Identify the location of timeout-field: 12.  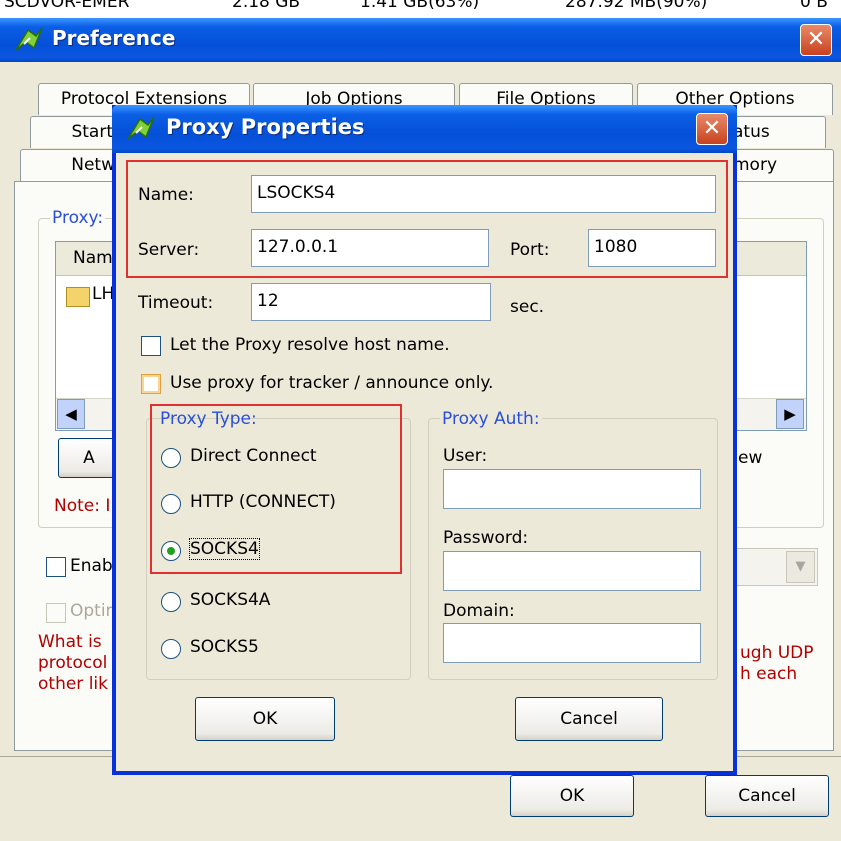
(371, 302).